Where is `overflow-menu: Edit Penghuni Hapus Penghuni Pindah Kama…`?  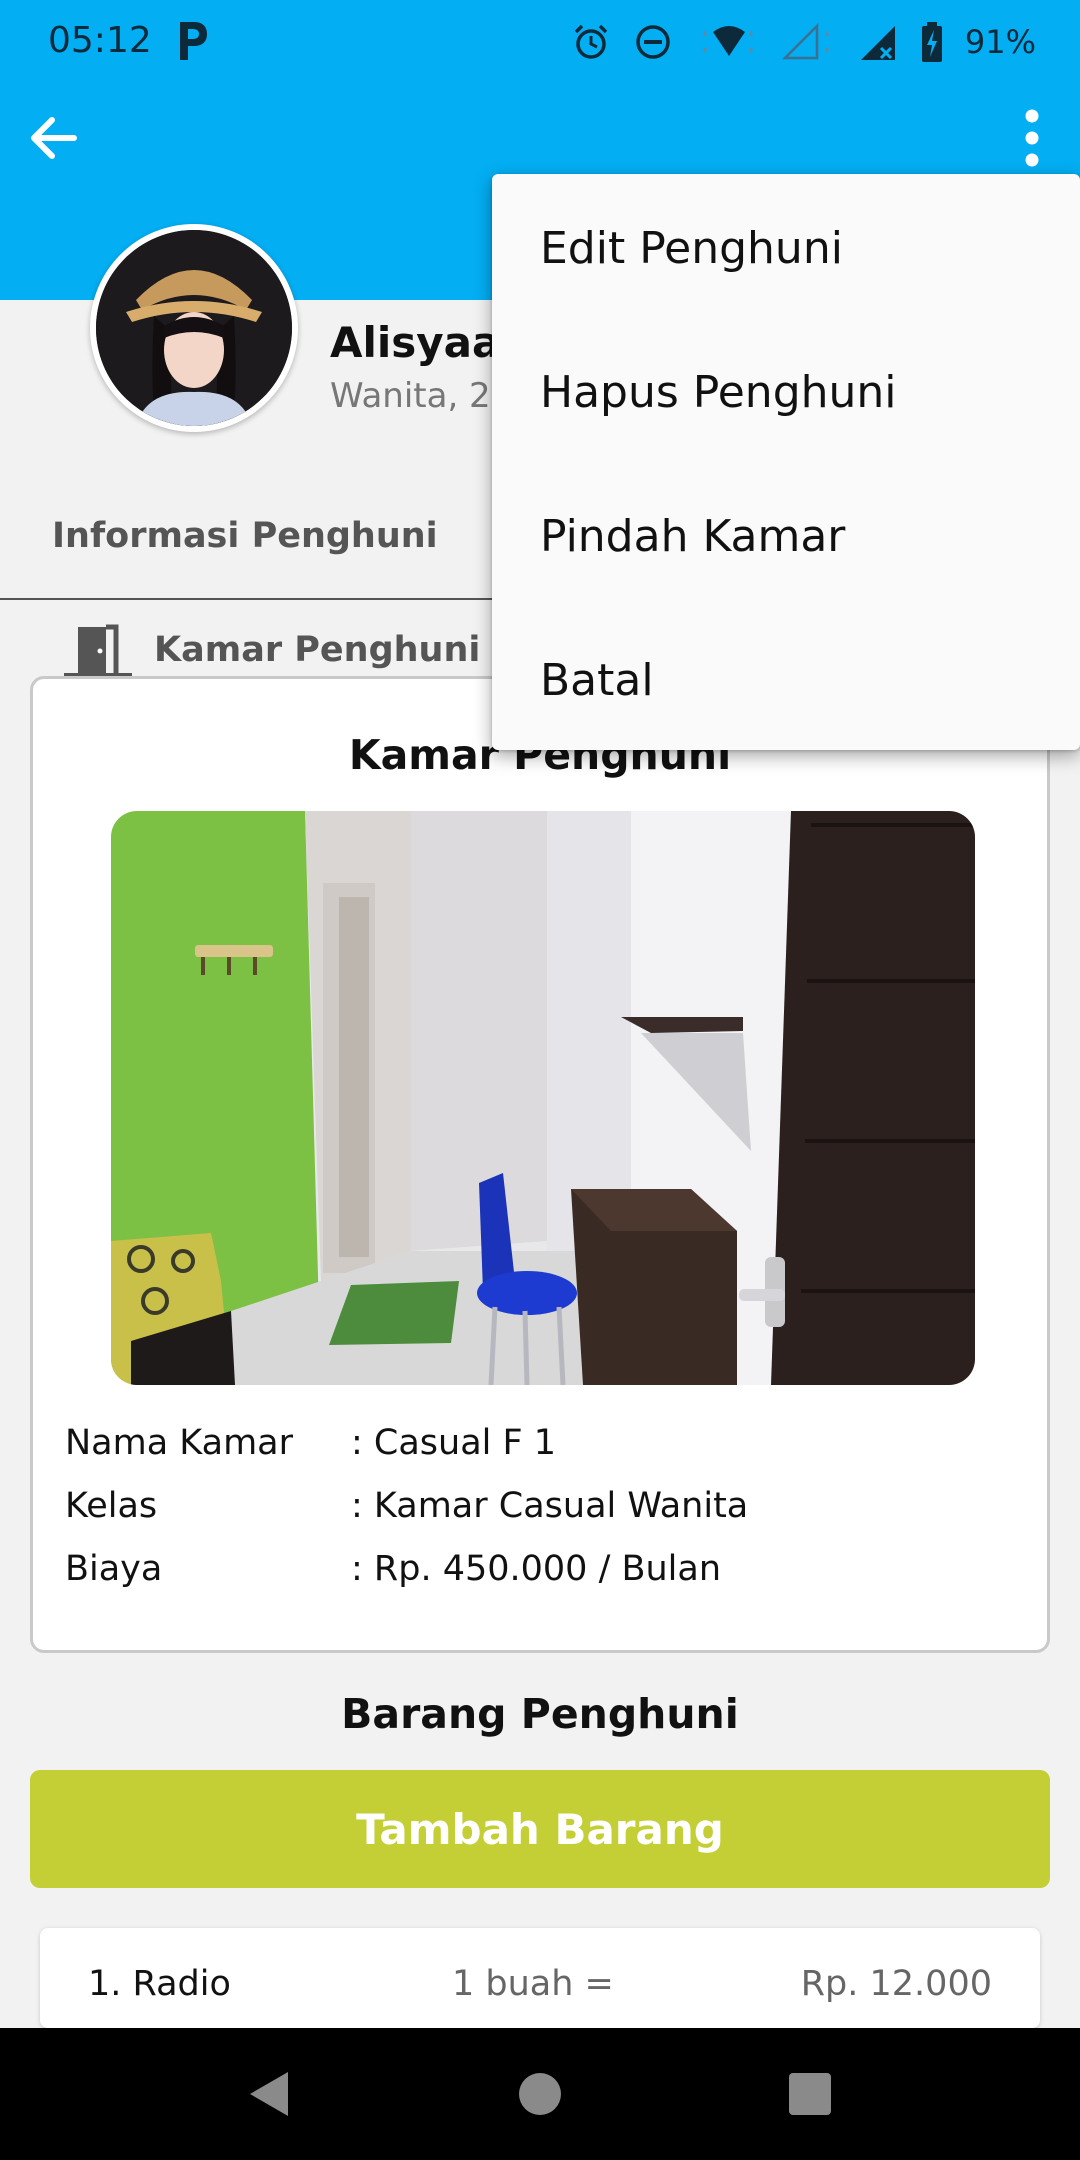 overflow-menu: Edit Penghuni Hapus Penghuni Pindah Kama… is located at coordinates (786, 462).